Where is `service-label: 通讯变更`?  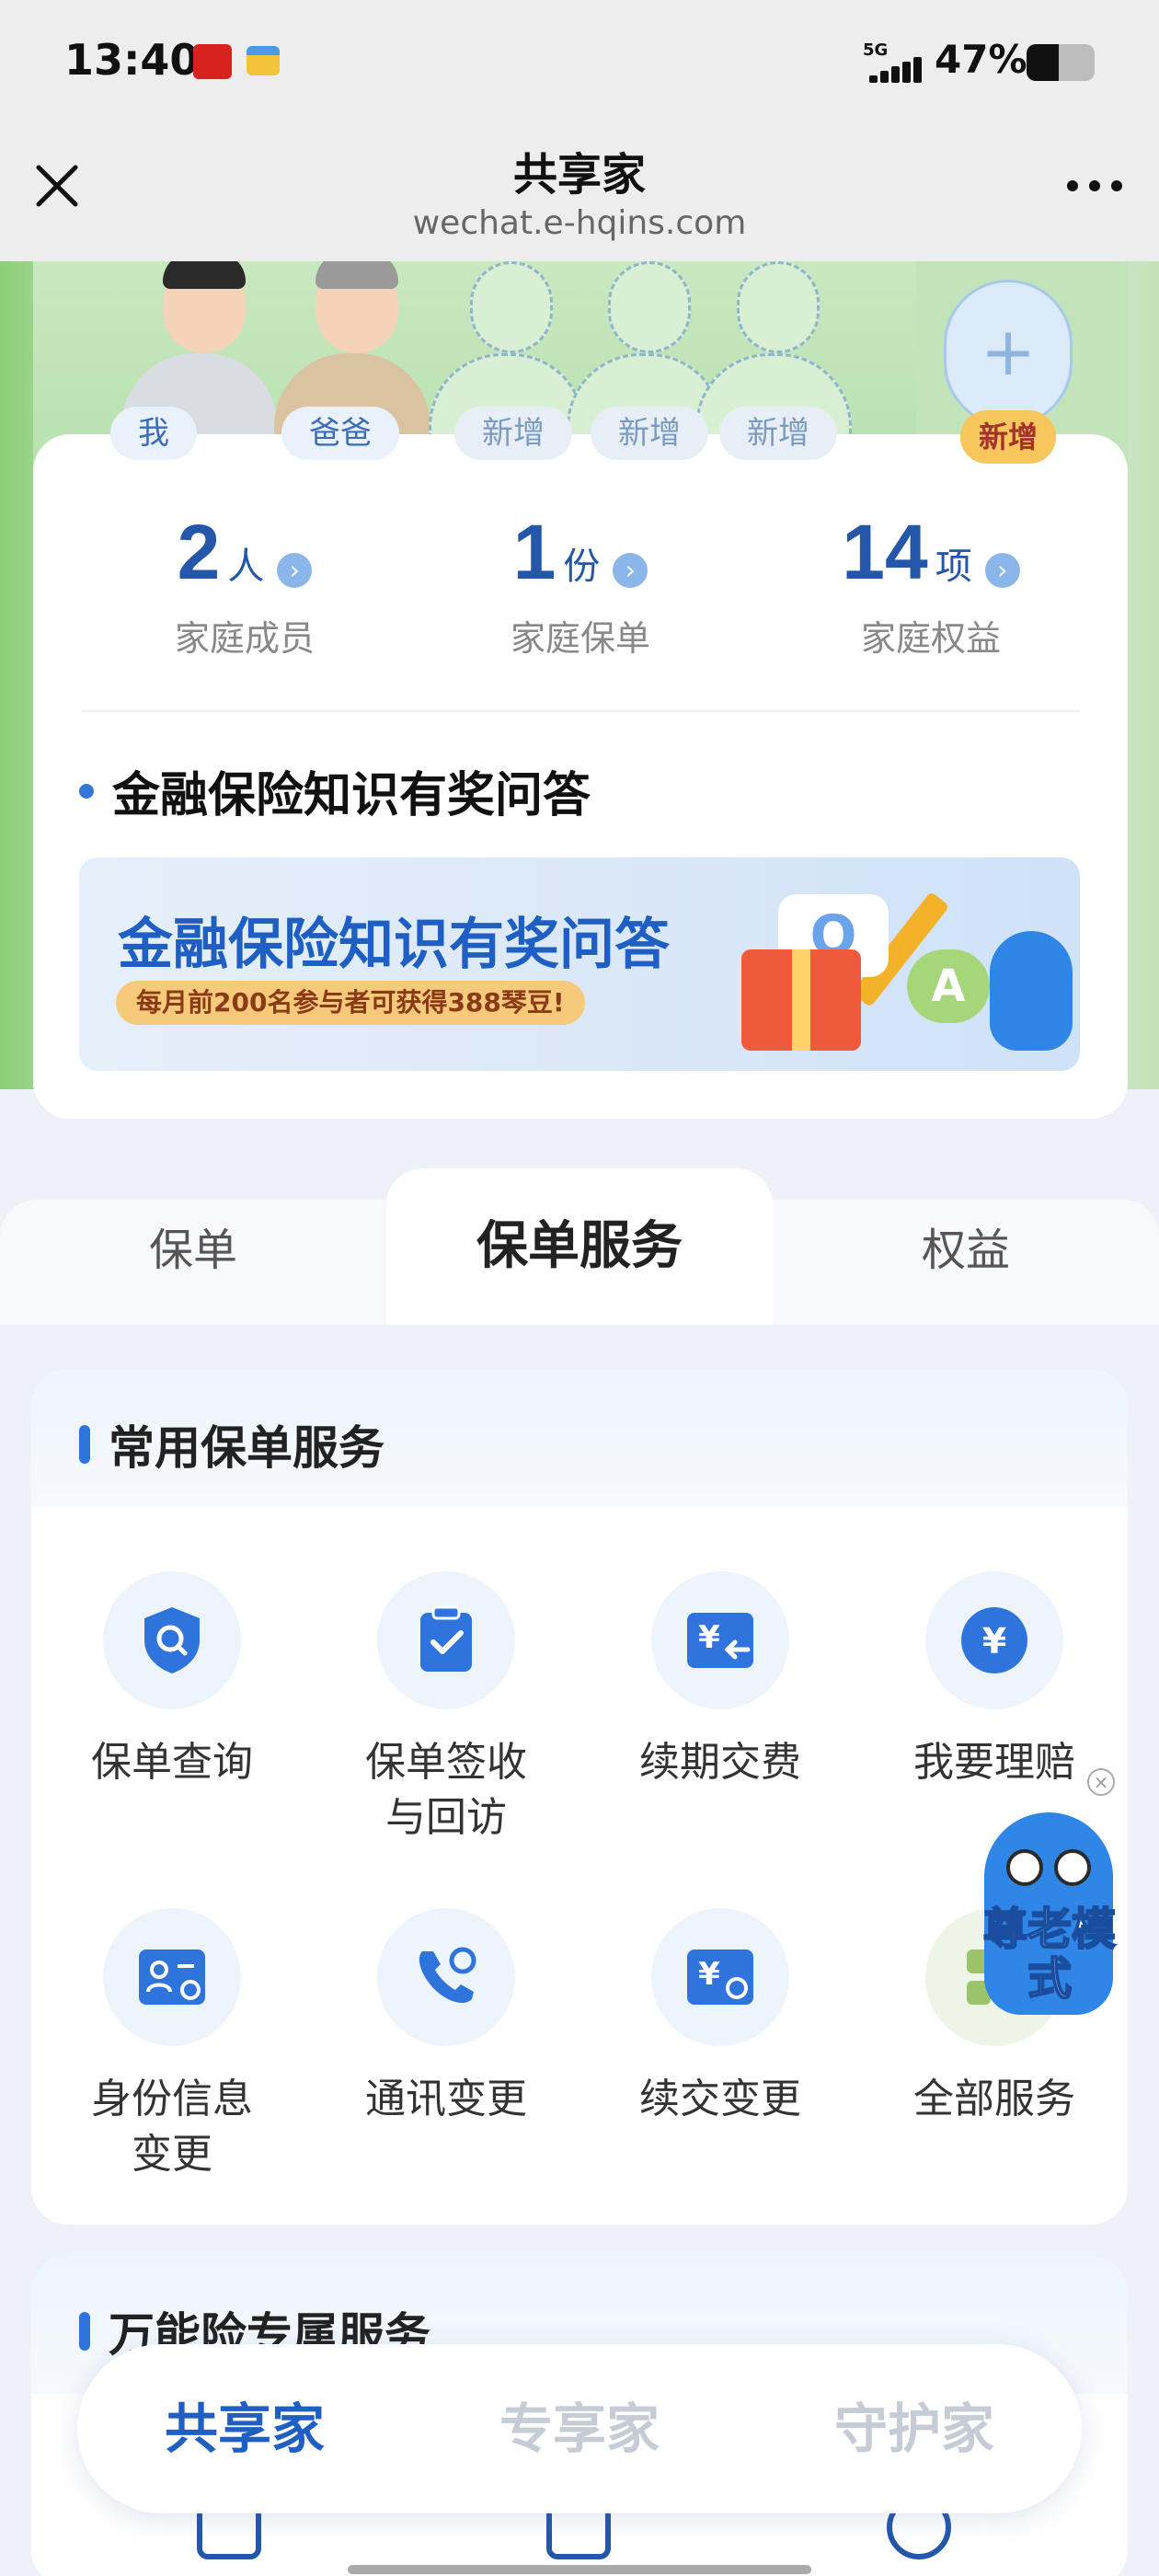 service-label: 通讯变更 is located at coordinates (446, 2099).